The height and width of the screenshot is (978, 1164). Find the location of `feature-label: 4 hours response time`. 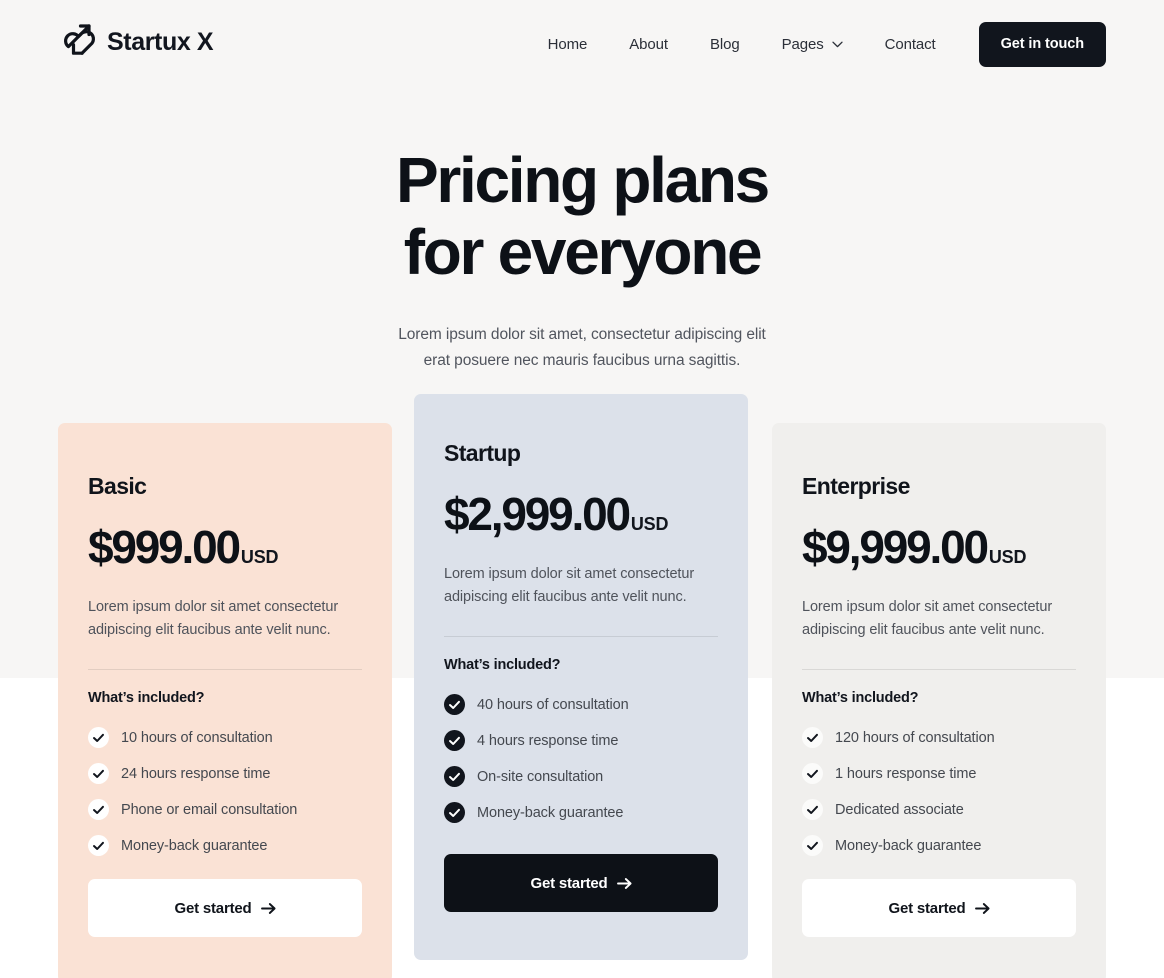

feature-label: 4 hours response time is located at coordinates (548, 740).